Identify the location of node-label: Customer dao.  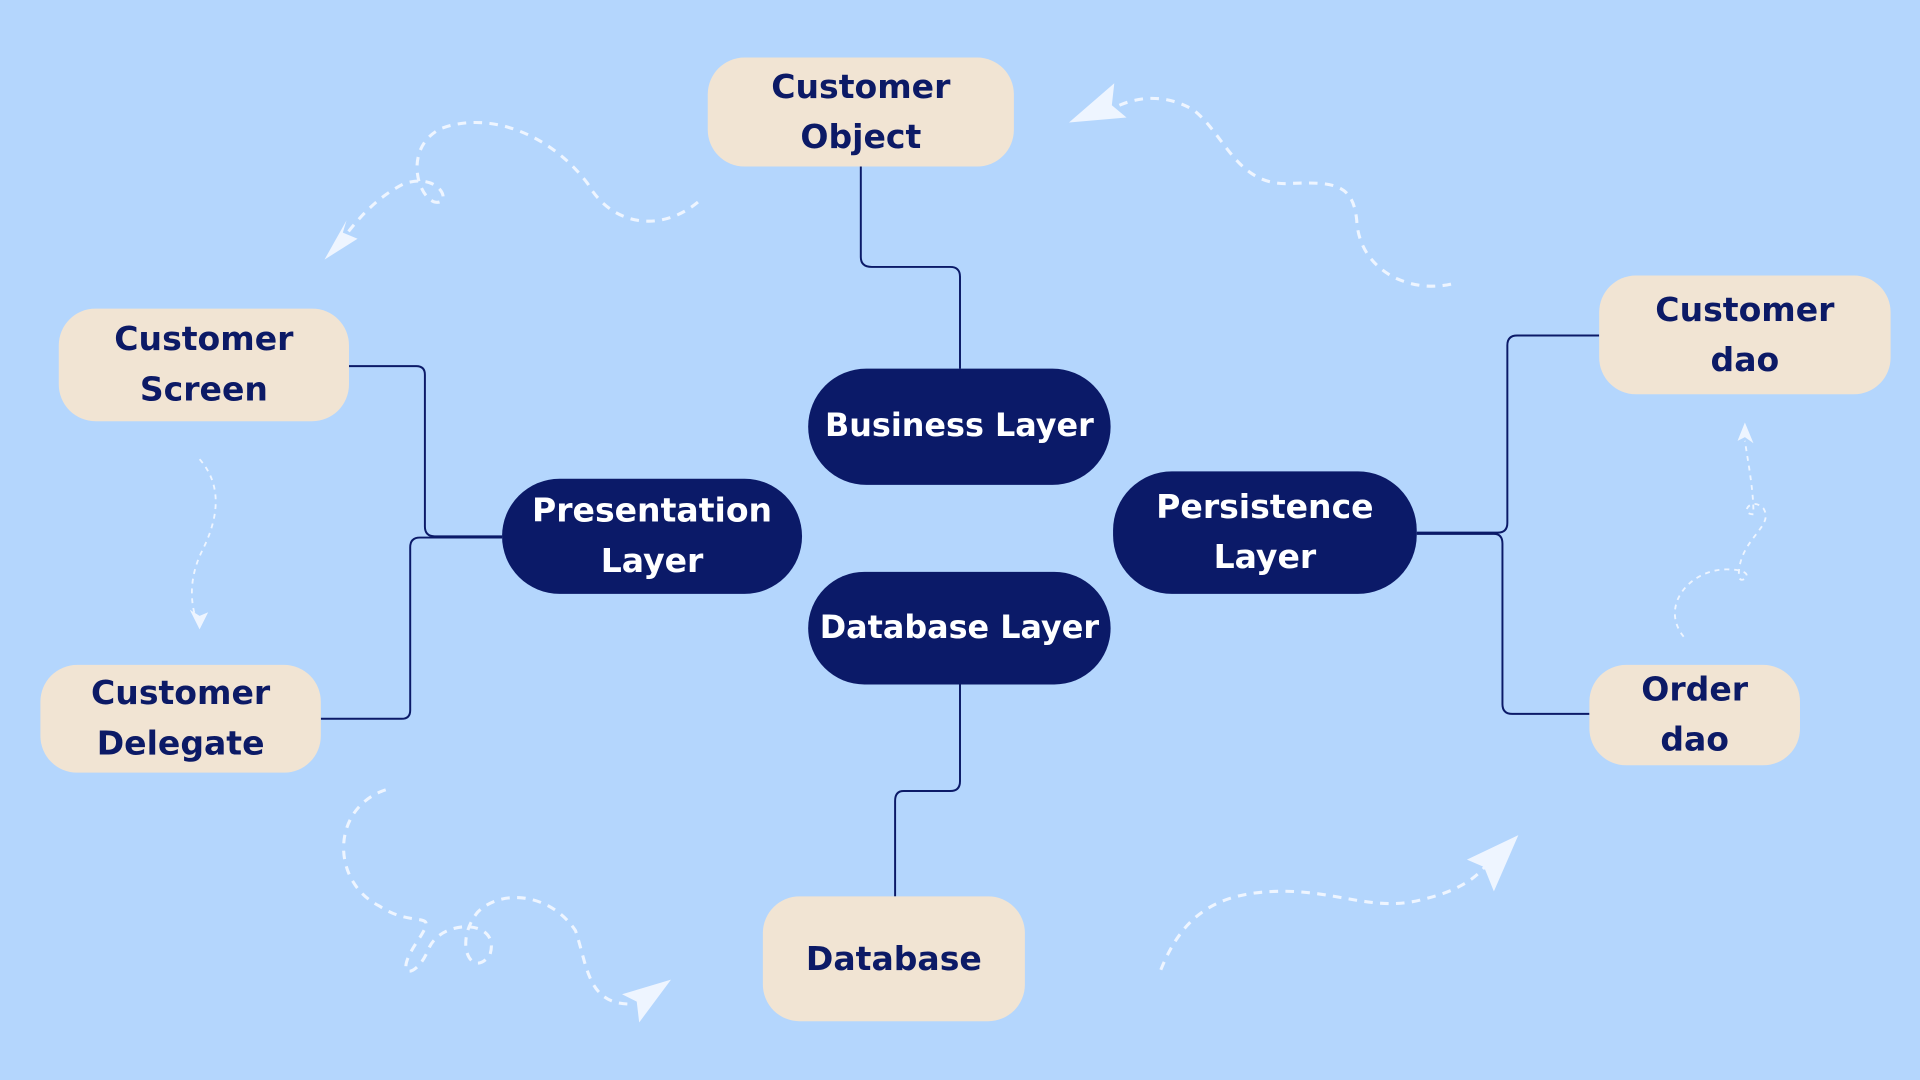
(1745, 334).